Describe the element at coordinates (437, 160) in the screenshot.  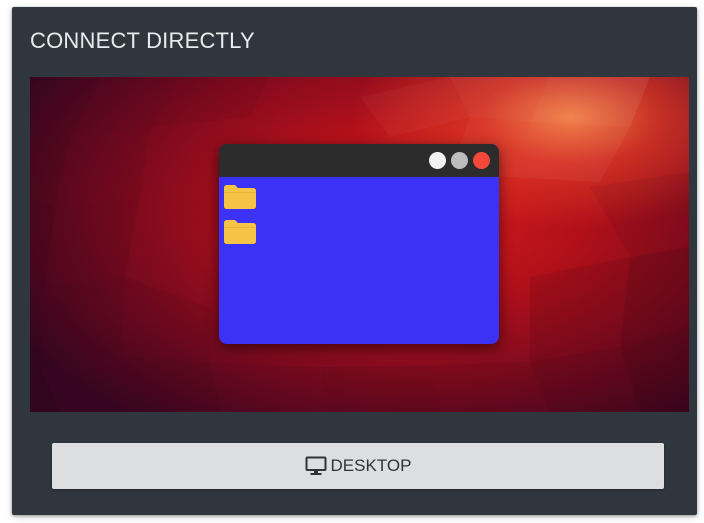
I see `window-white-dot-icon` at that location.